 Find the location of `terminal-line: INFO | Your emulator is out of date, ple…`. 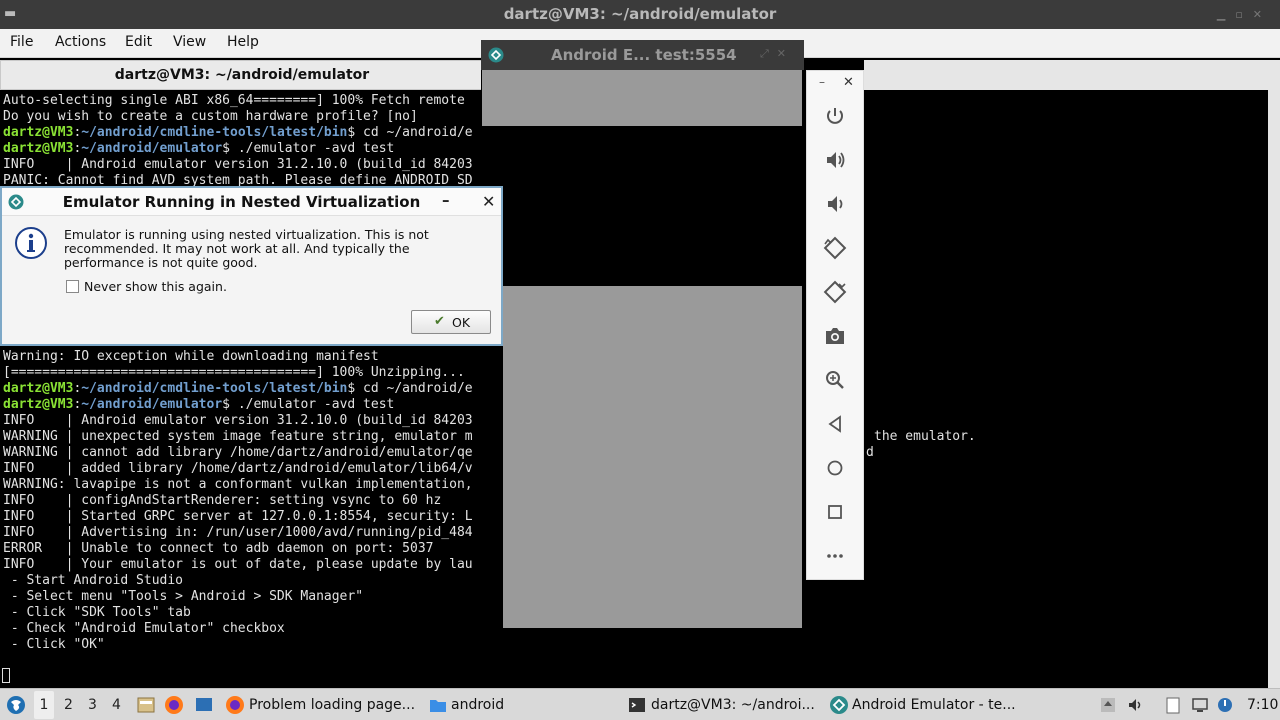

terminal-line: INFO | Your emulator is out of date, ple… is located at coordinates (238, 564).